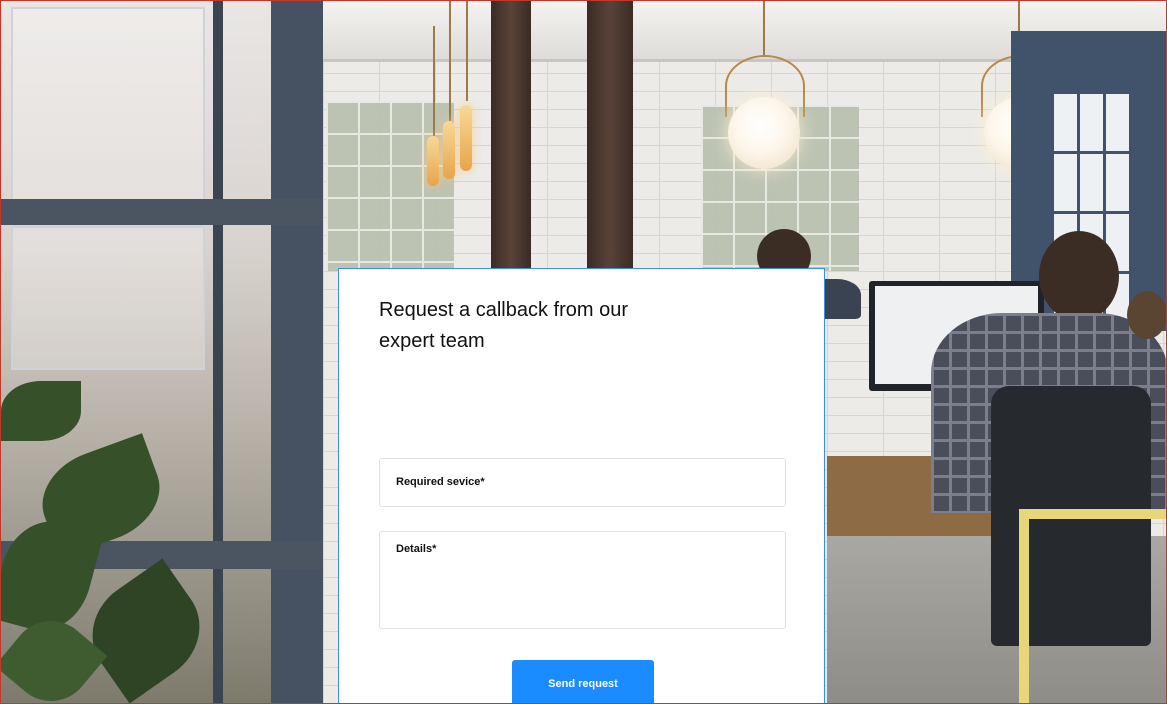 The height and width of the screenshot is (704, 1167). I want to click on details-field: Details*, so click(582, 580).